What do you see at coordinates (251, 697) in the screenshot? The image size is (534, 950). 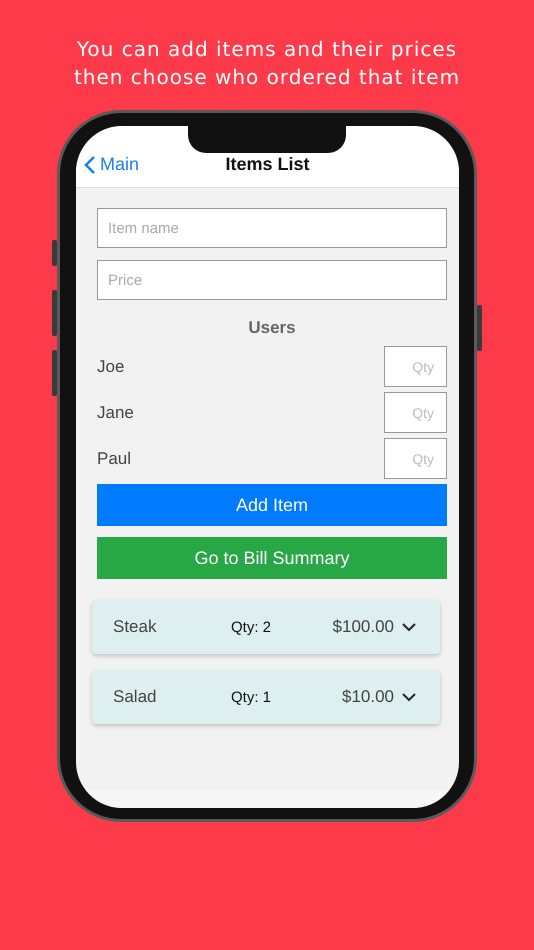 I see `item-qty: Qty: 1` at bounding box center [251, 697].